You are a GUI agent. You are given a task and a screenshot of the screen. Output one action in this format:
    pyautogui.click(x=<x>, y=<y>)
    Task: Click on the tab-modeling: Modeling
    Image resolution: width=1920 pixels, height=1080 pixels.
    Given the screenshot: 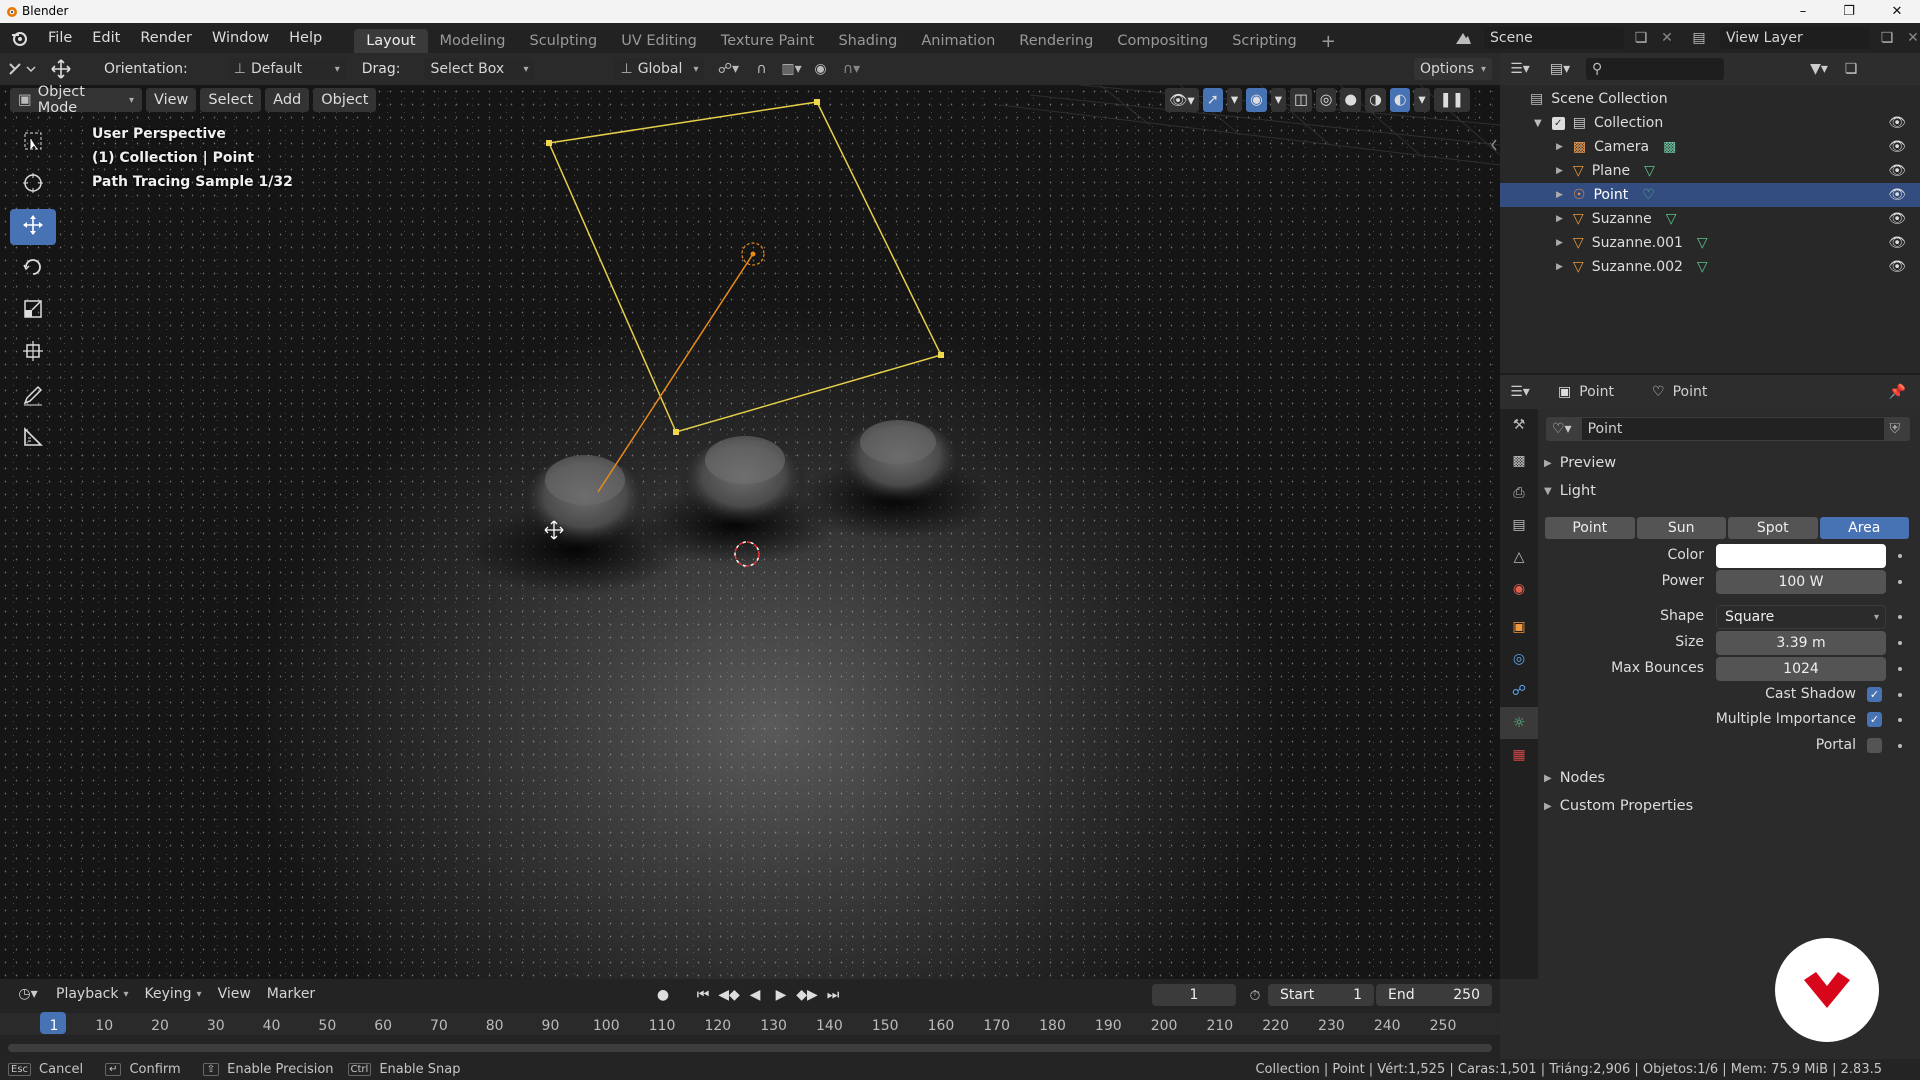 What is the action you would take?
    pyautogui.click(x=473, y=41)
    